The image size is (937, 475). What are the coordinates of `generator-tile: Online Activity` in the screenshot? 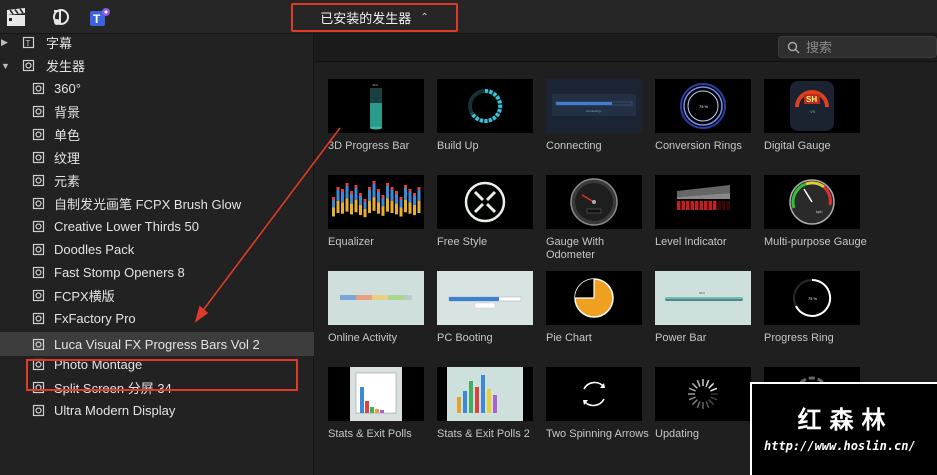 It's located at (376, 308).